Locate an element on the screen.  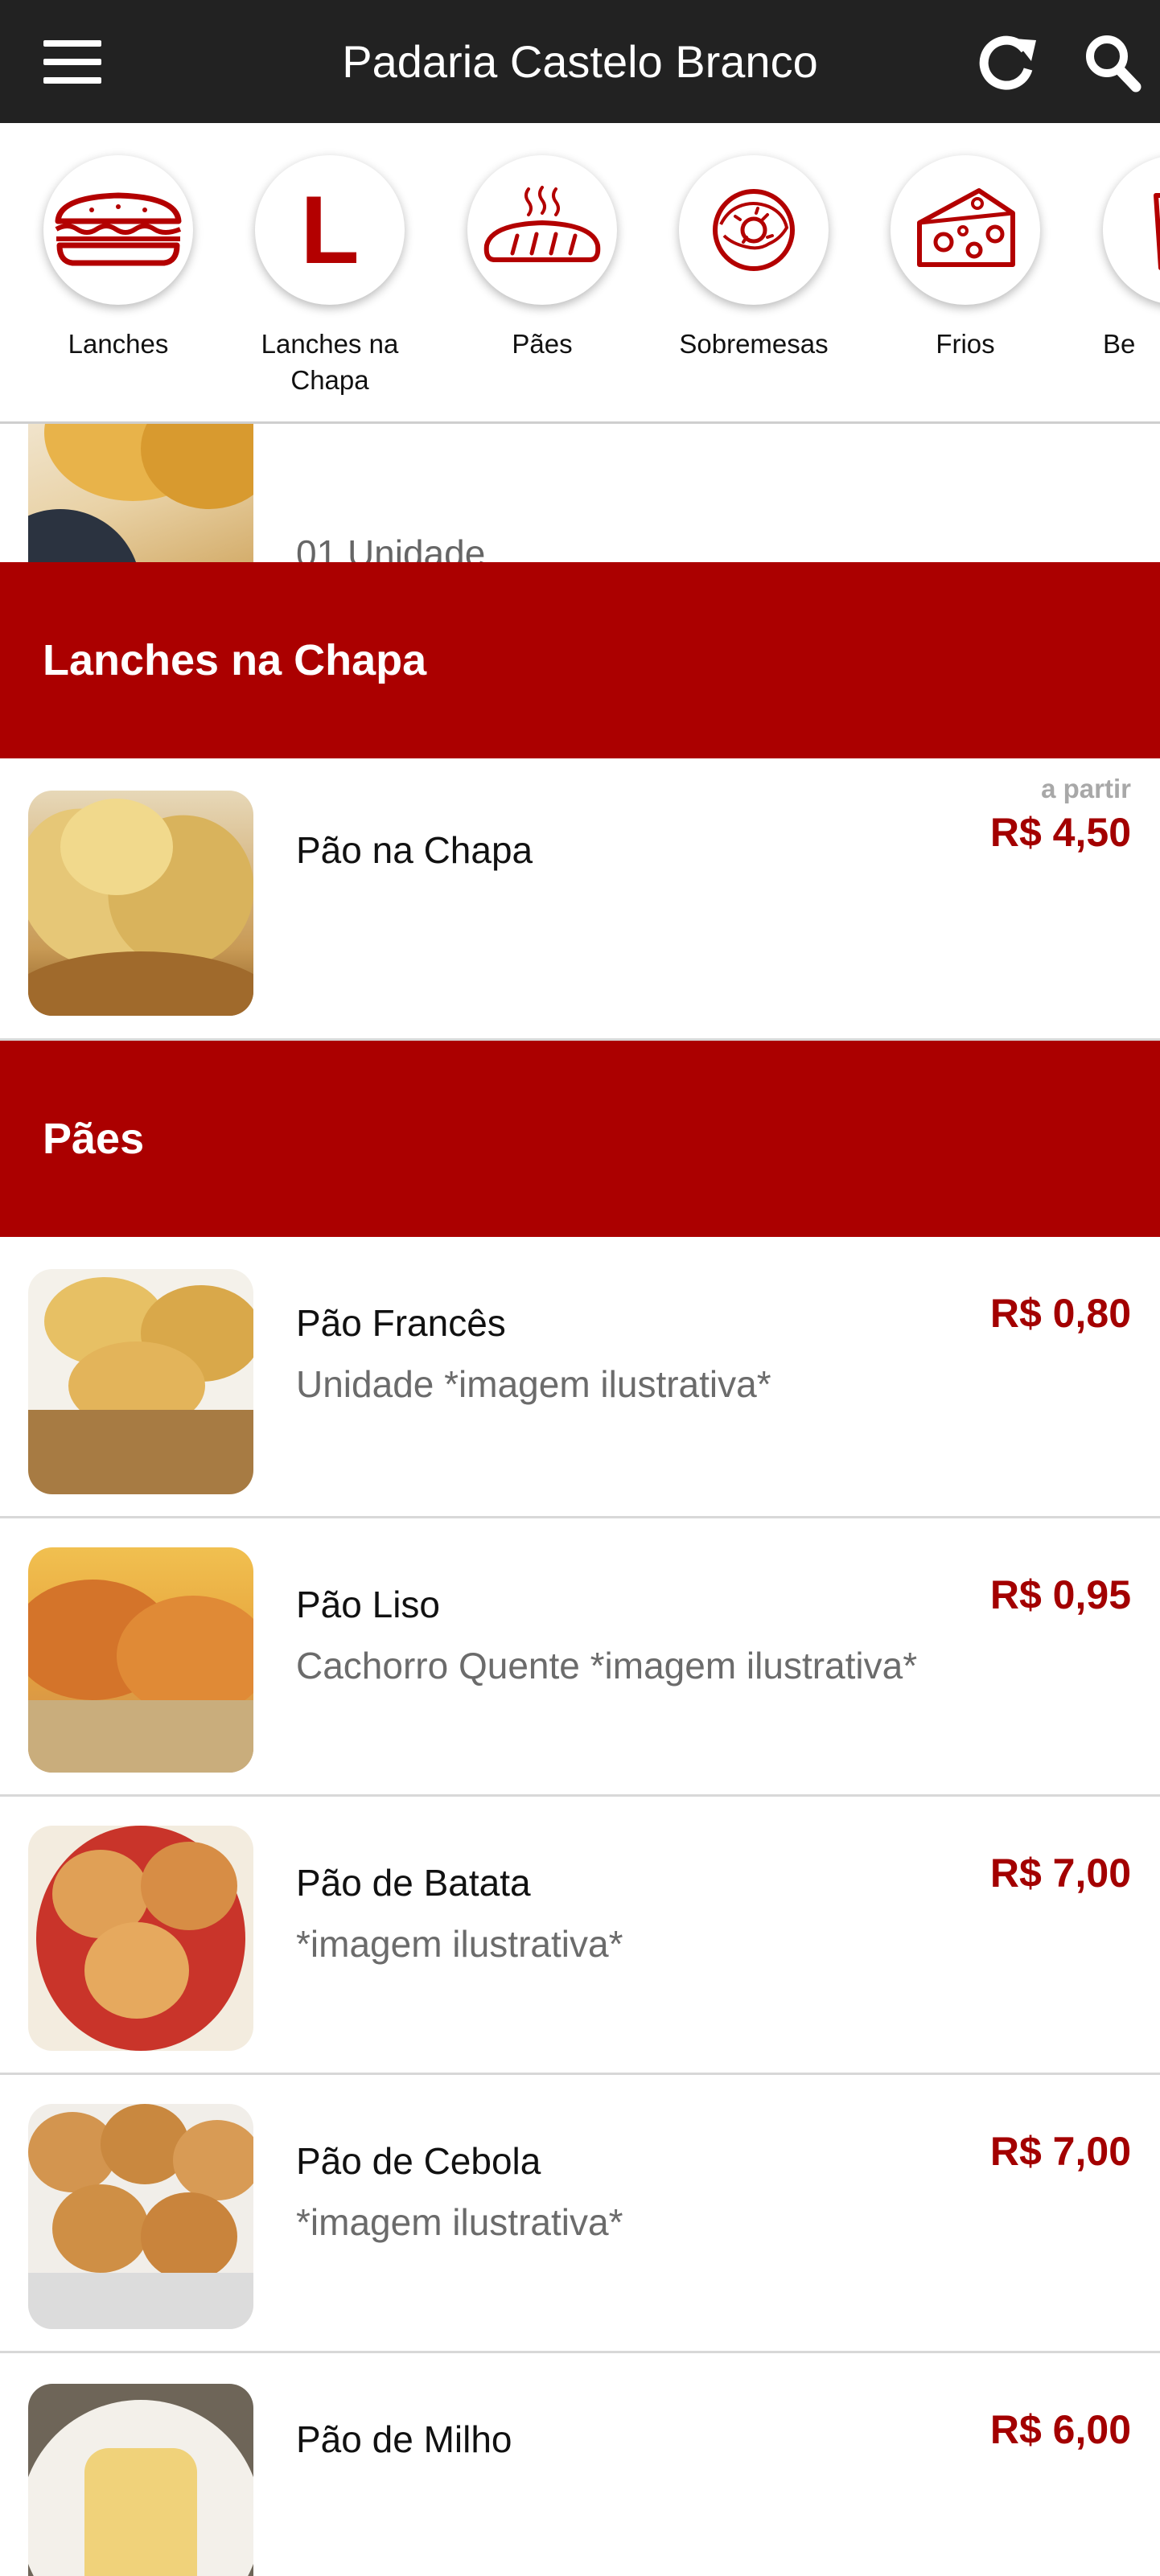
category-sobremesas: Sobremesas is located at coordinates (753, 288).